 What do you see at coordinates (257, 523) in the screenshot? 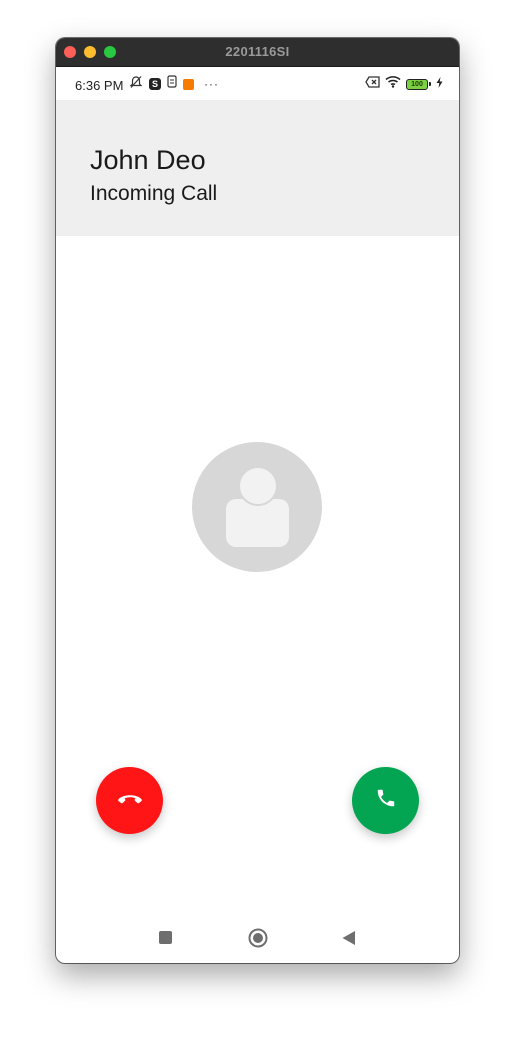
I see `avatar-body` at bounding box center [257, 523].